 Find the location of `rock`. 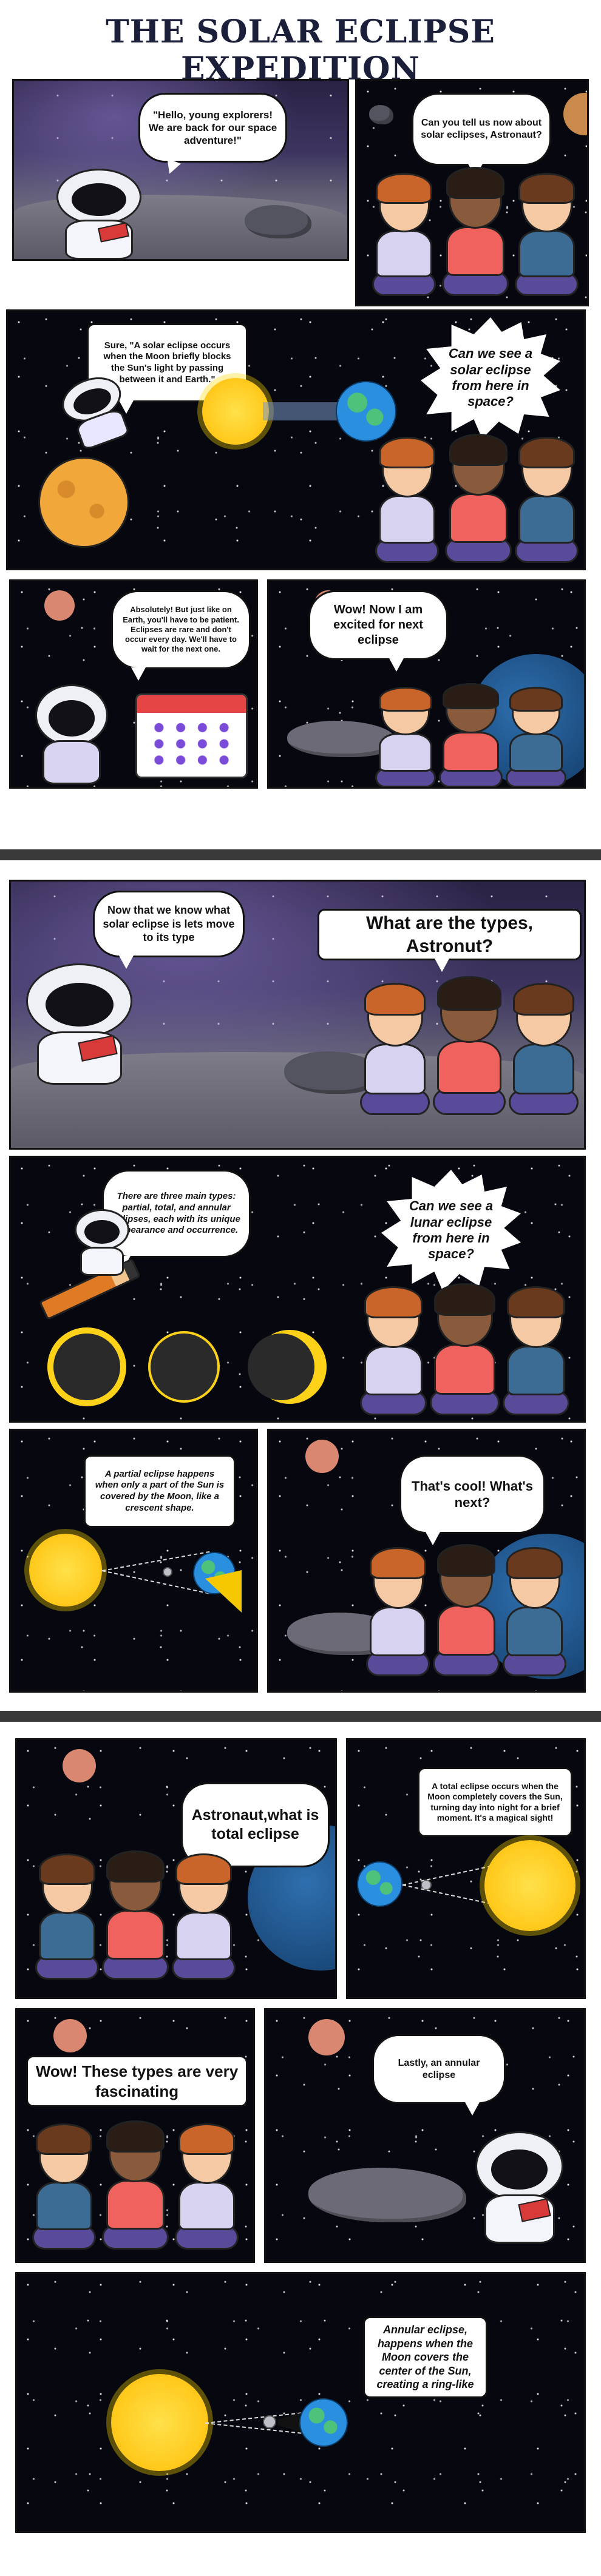

rock is located at coordinates (387, 2195).